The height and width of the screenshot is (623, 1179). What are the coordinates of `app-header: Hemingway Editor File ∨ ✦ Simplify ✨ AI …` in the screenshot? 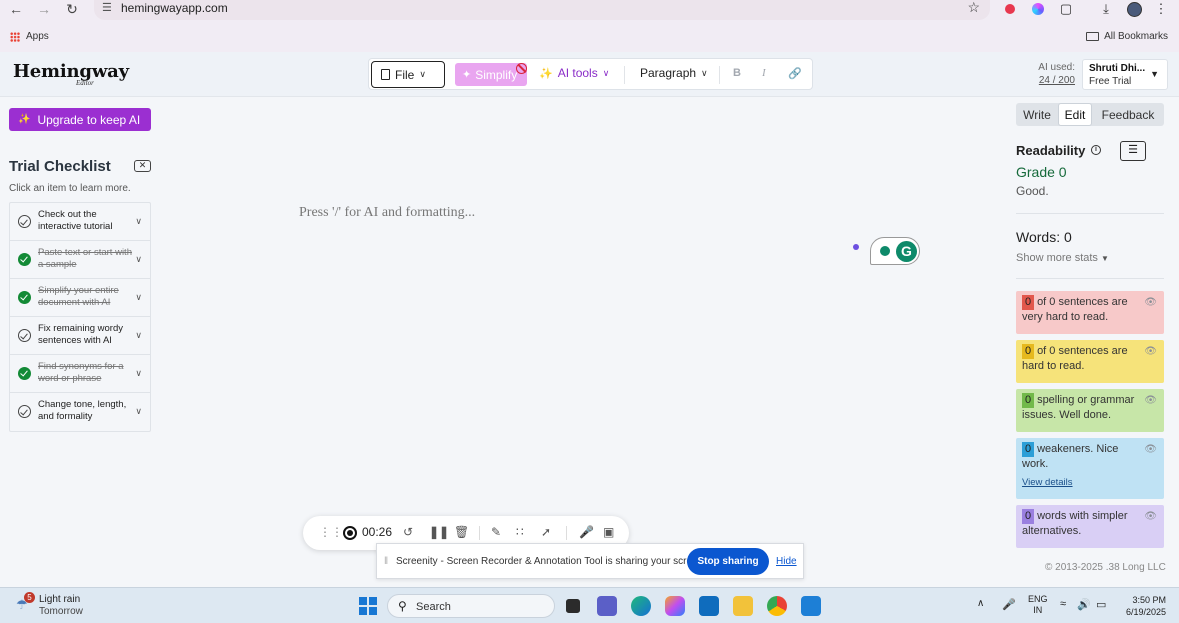 It's located at (589, 74).